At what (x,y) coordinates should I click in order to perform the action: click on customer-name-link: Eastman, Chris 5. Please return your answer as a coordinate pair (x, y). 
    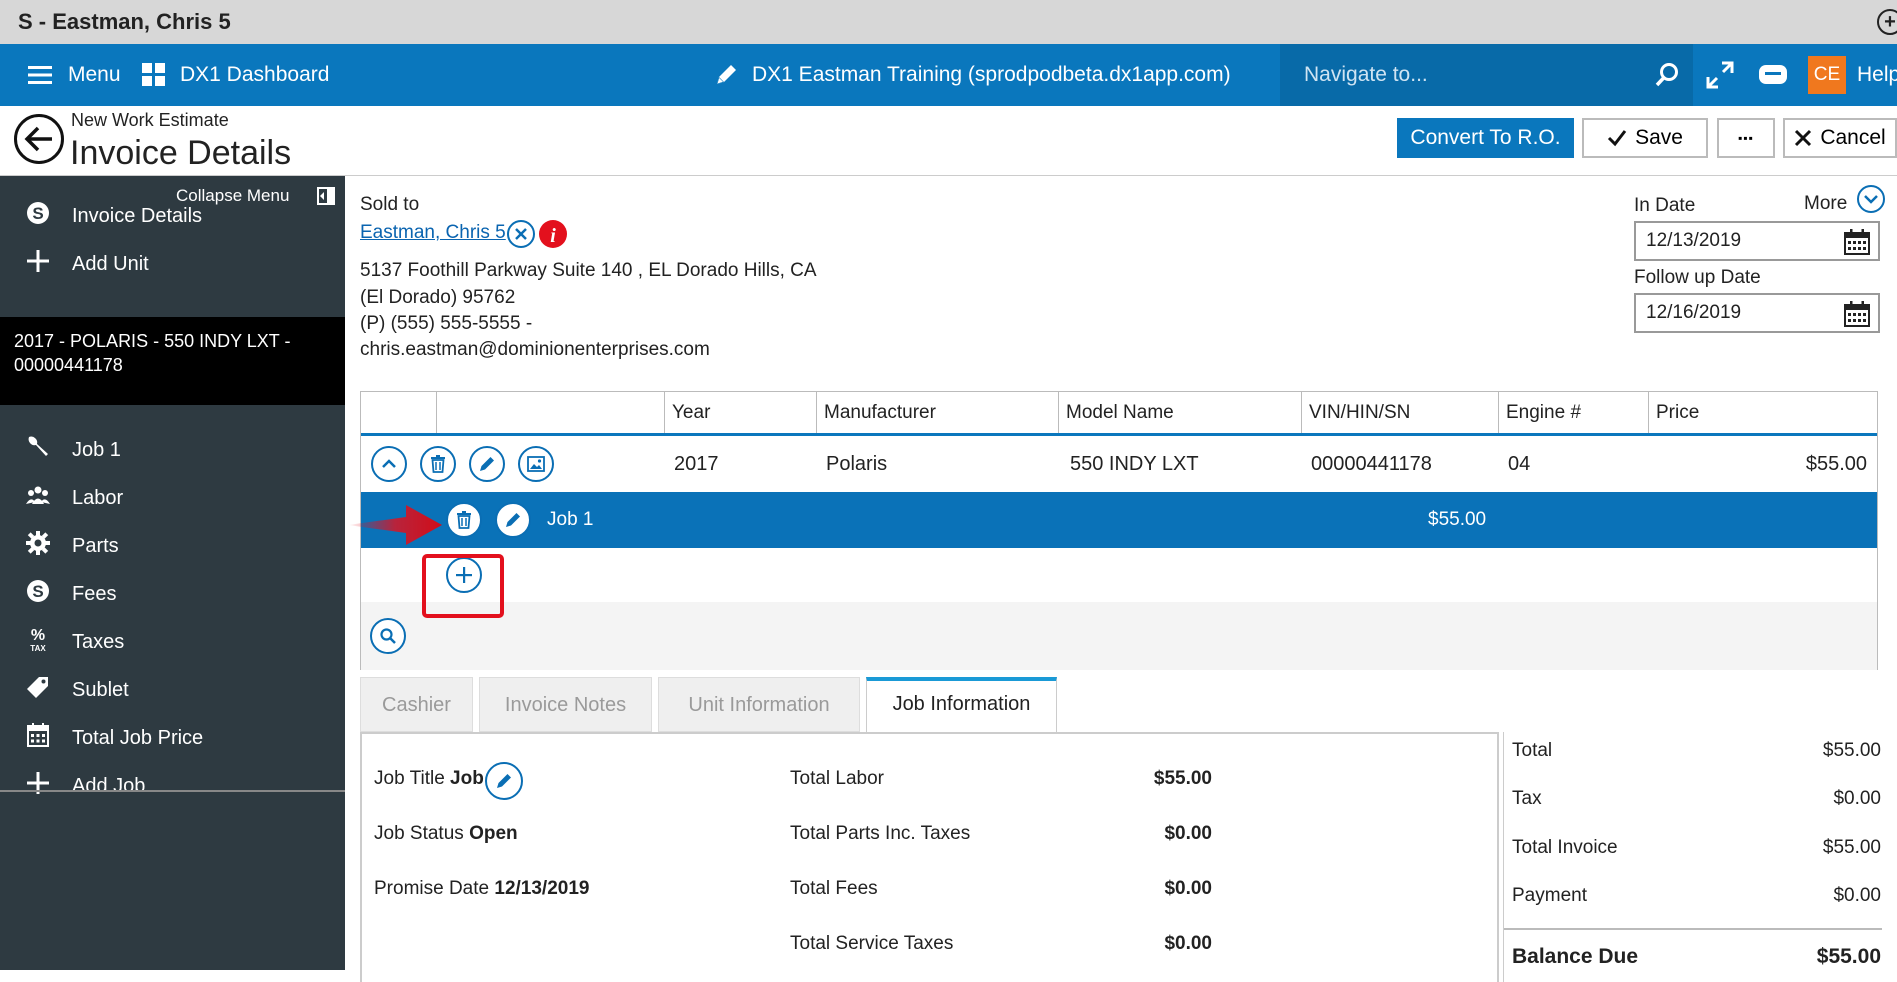
    Looking at the image, I should click on (433, 233).